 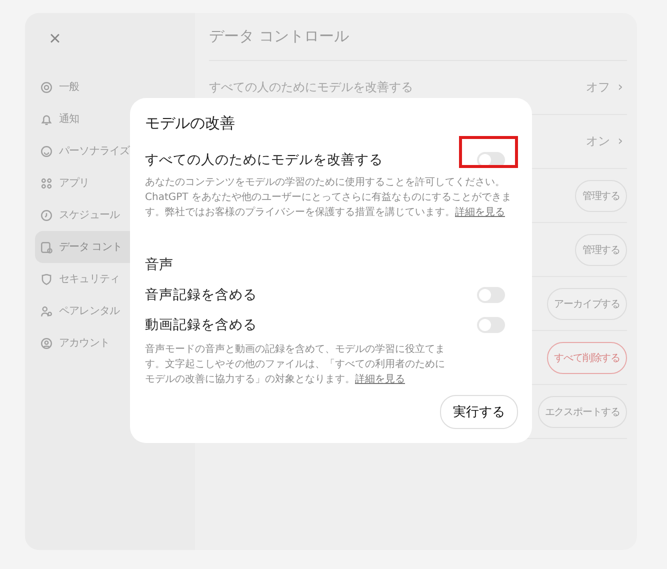 What do you see at coordinates (582, 412) in the screenshot?
I see `action-button: エクスポートする` at bounding box center [582, 412].